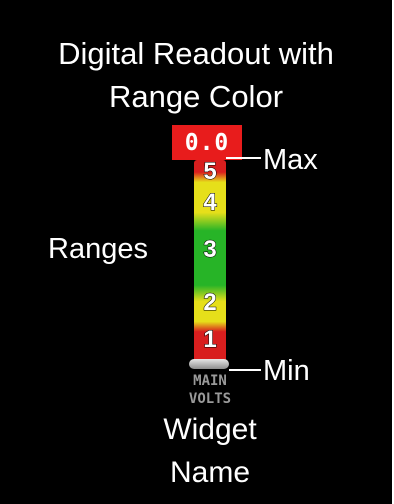 This screenshot has width=394, height=504. Describe the element at coordinates (210, 249) in the screenshot. I see `range-number-3: 3` at that location.